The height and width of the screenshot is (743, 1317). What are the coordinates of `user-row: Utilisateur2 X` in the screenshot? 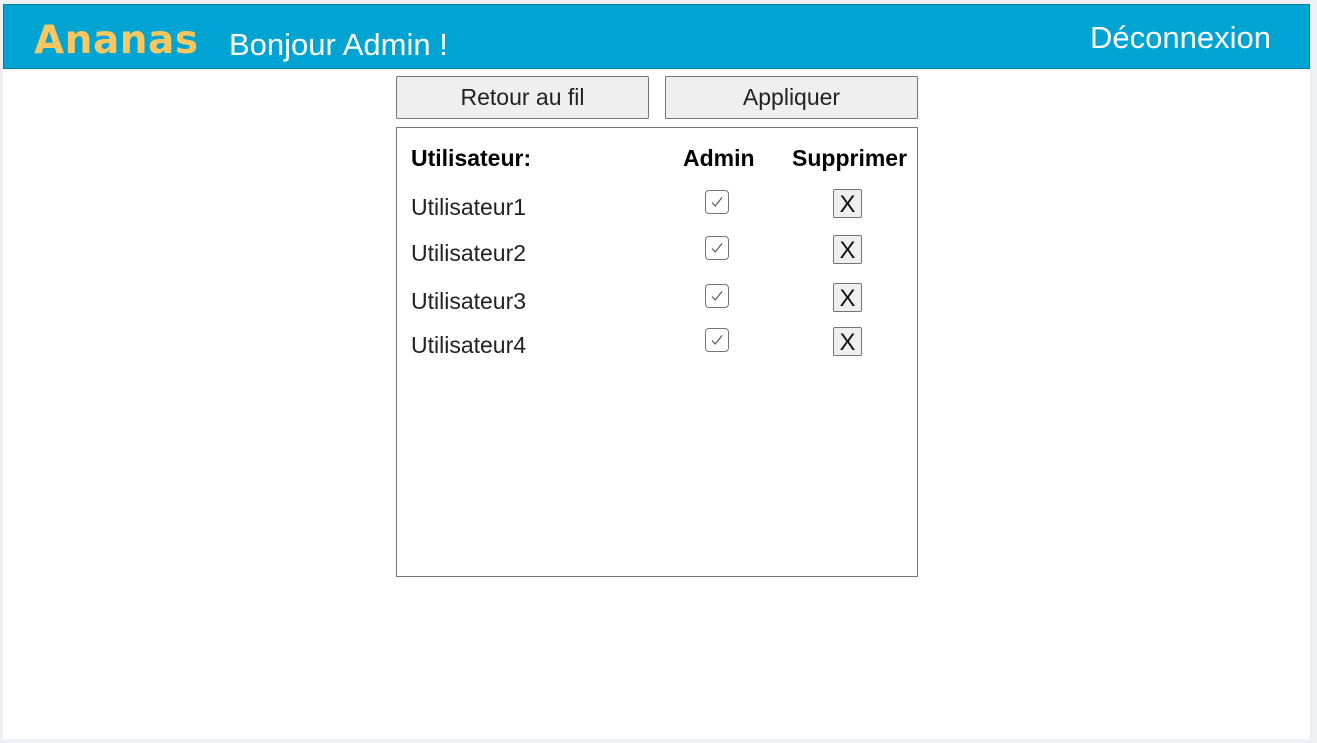 It's located at (657, 252).